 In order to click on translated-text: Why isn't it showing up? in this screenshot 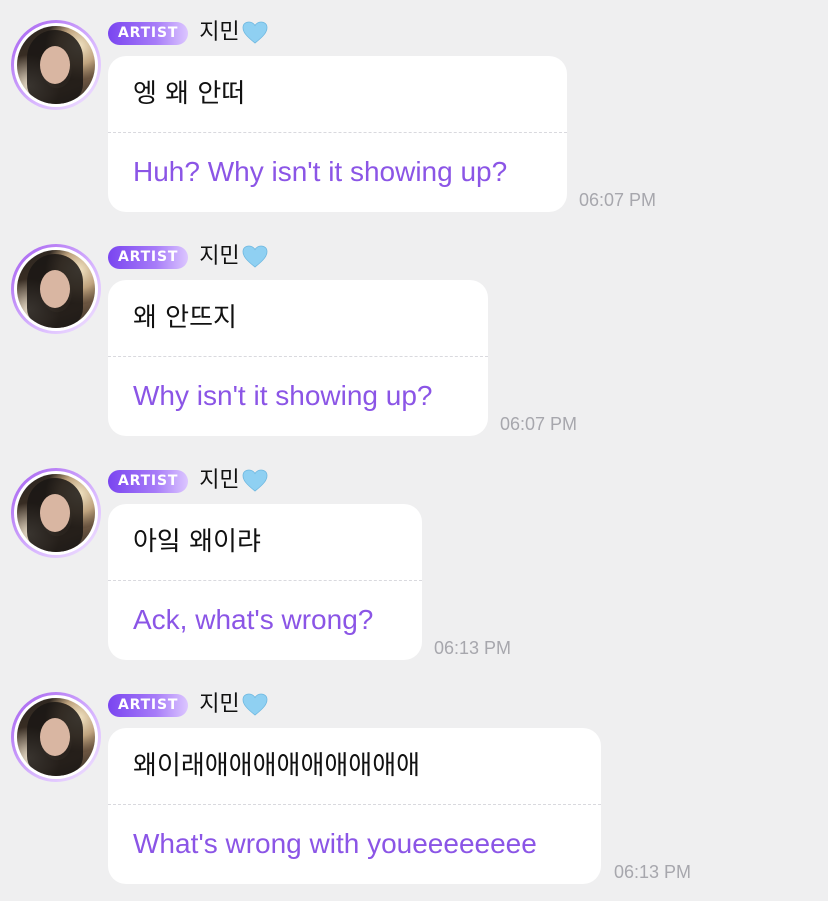, I will do `click(283, 395)`.